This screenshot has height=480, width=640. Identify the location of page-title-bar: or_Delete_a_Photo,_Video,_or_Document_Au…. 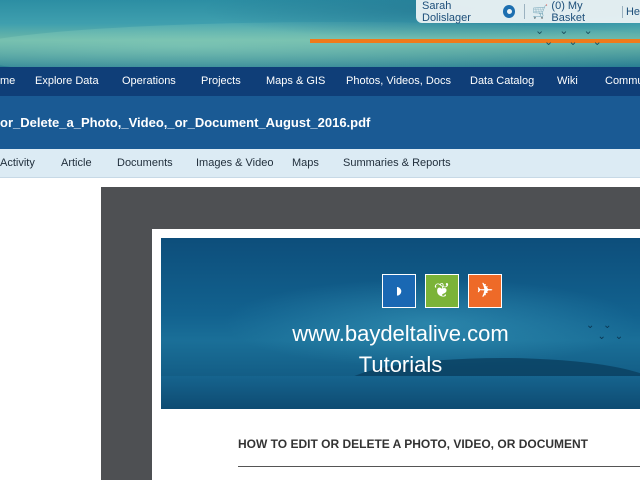
(320, 122).